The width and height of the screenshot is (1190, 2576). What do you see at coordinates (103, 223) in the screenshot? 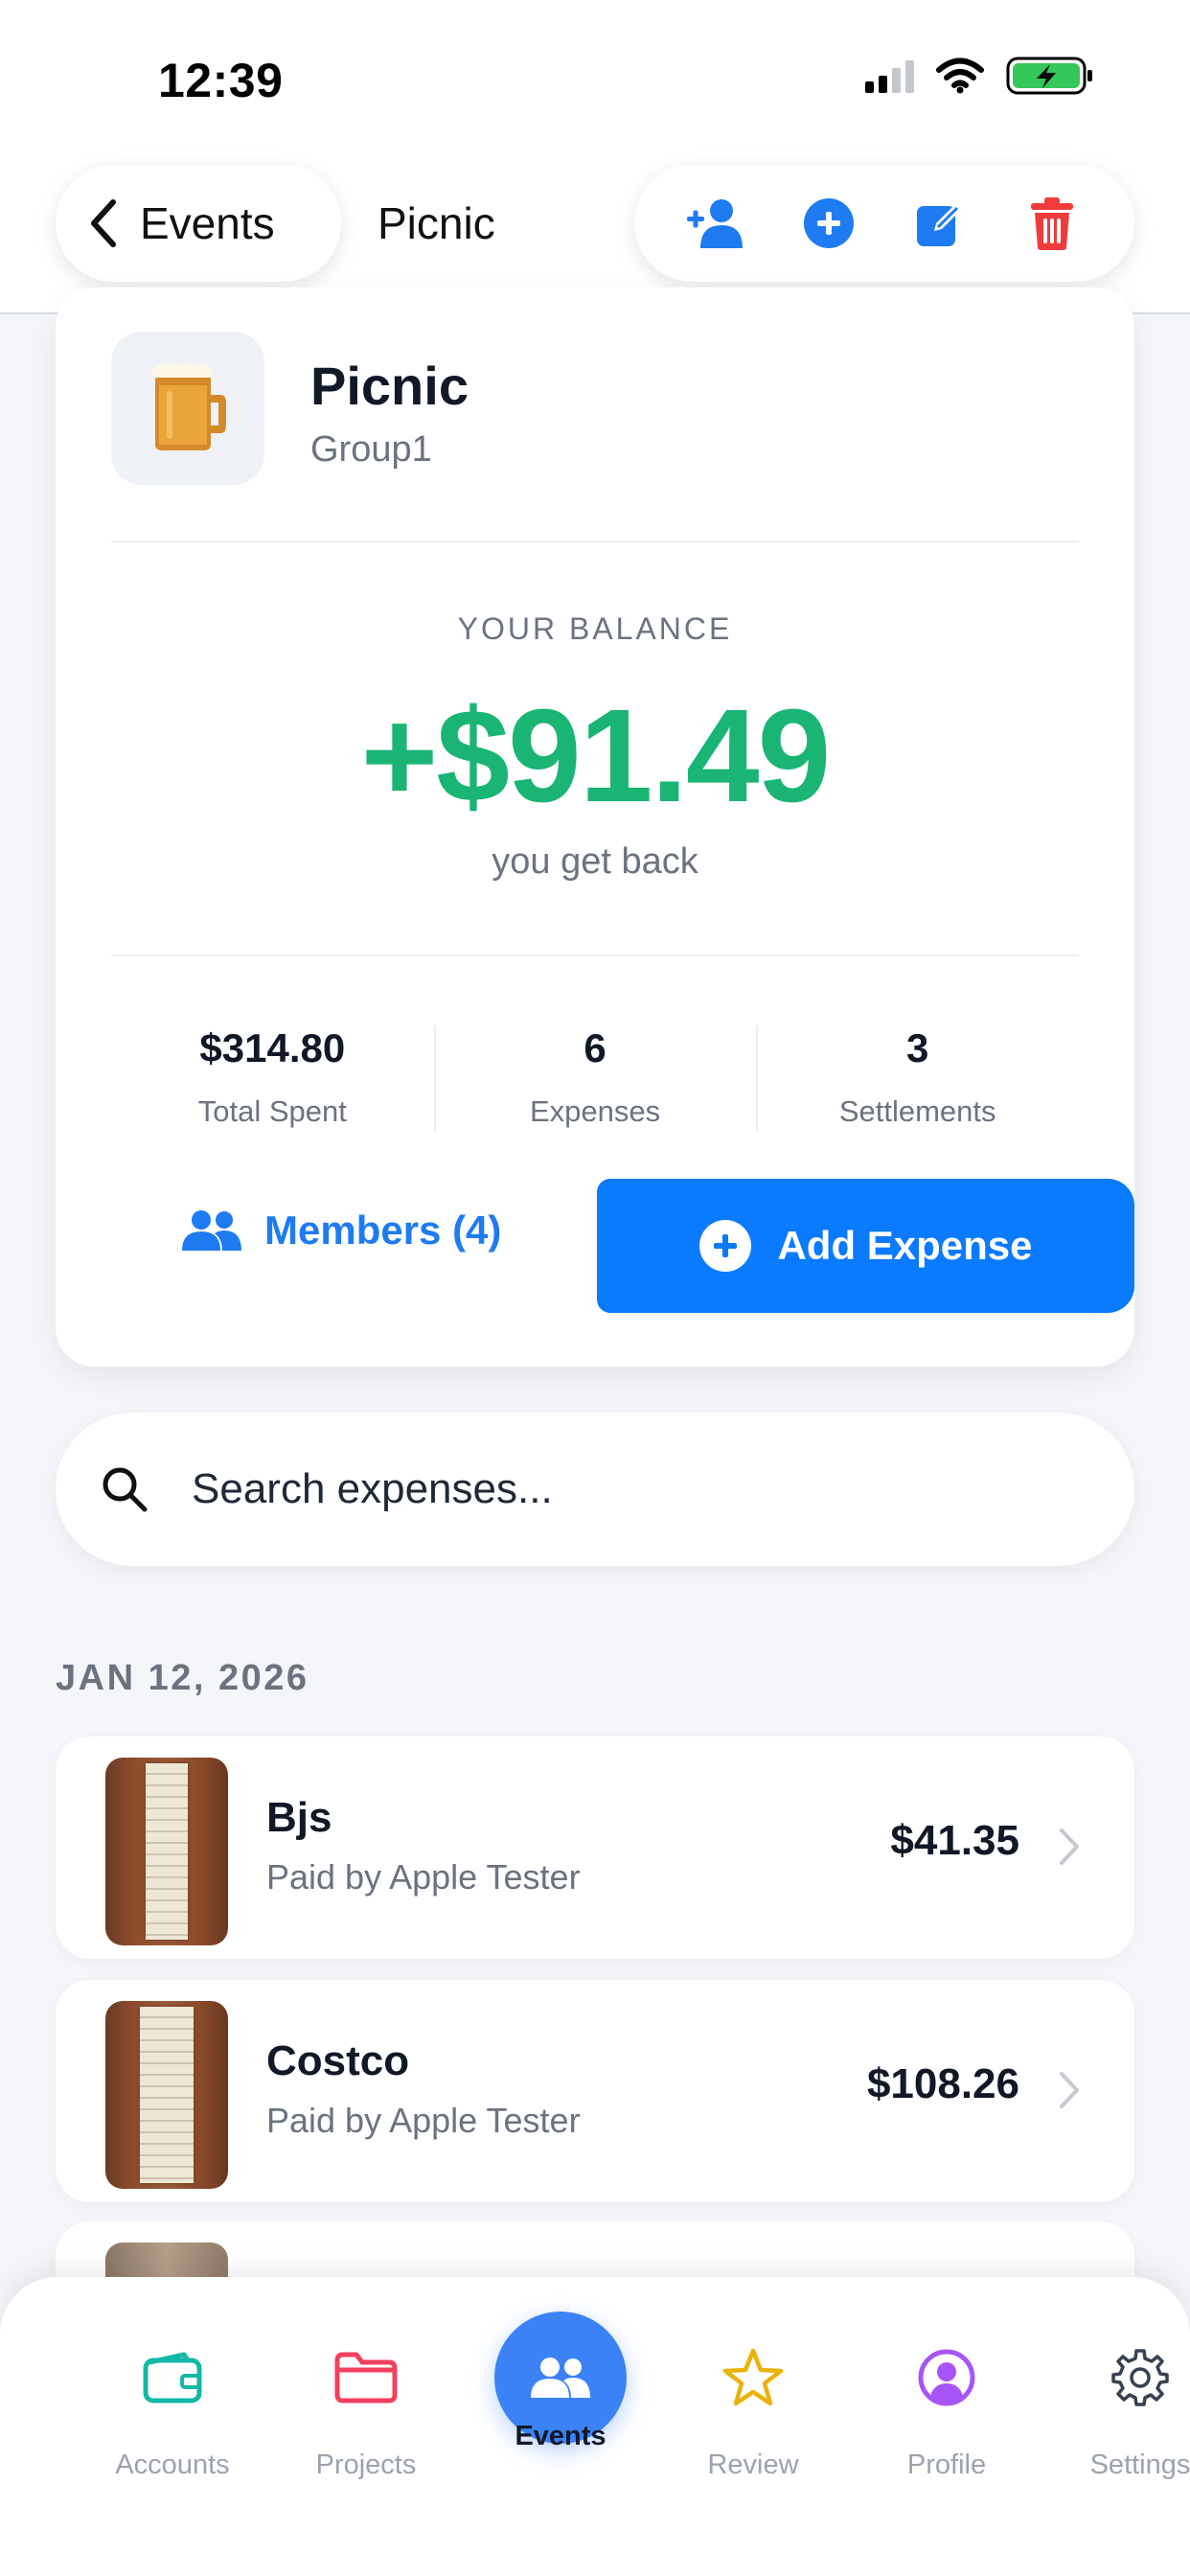
I see `chevron-left-icon` at bounding box center [103, 223].